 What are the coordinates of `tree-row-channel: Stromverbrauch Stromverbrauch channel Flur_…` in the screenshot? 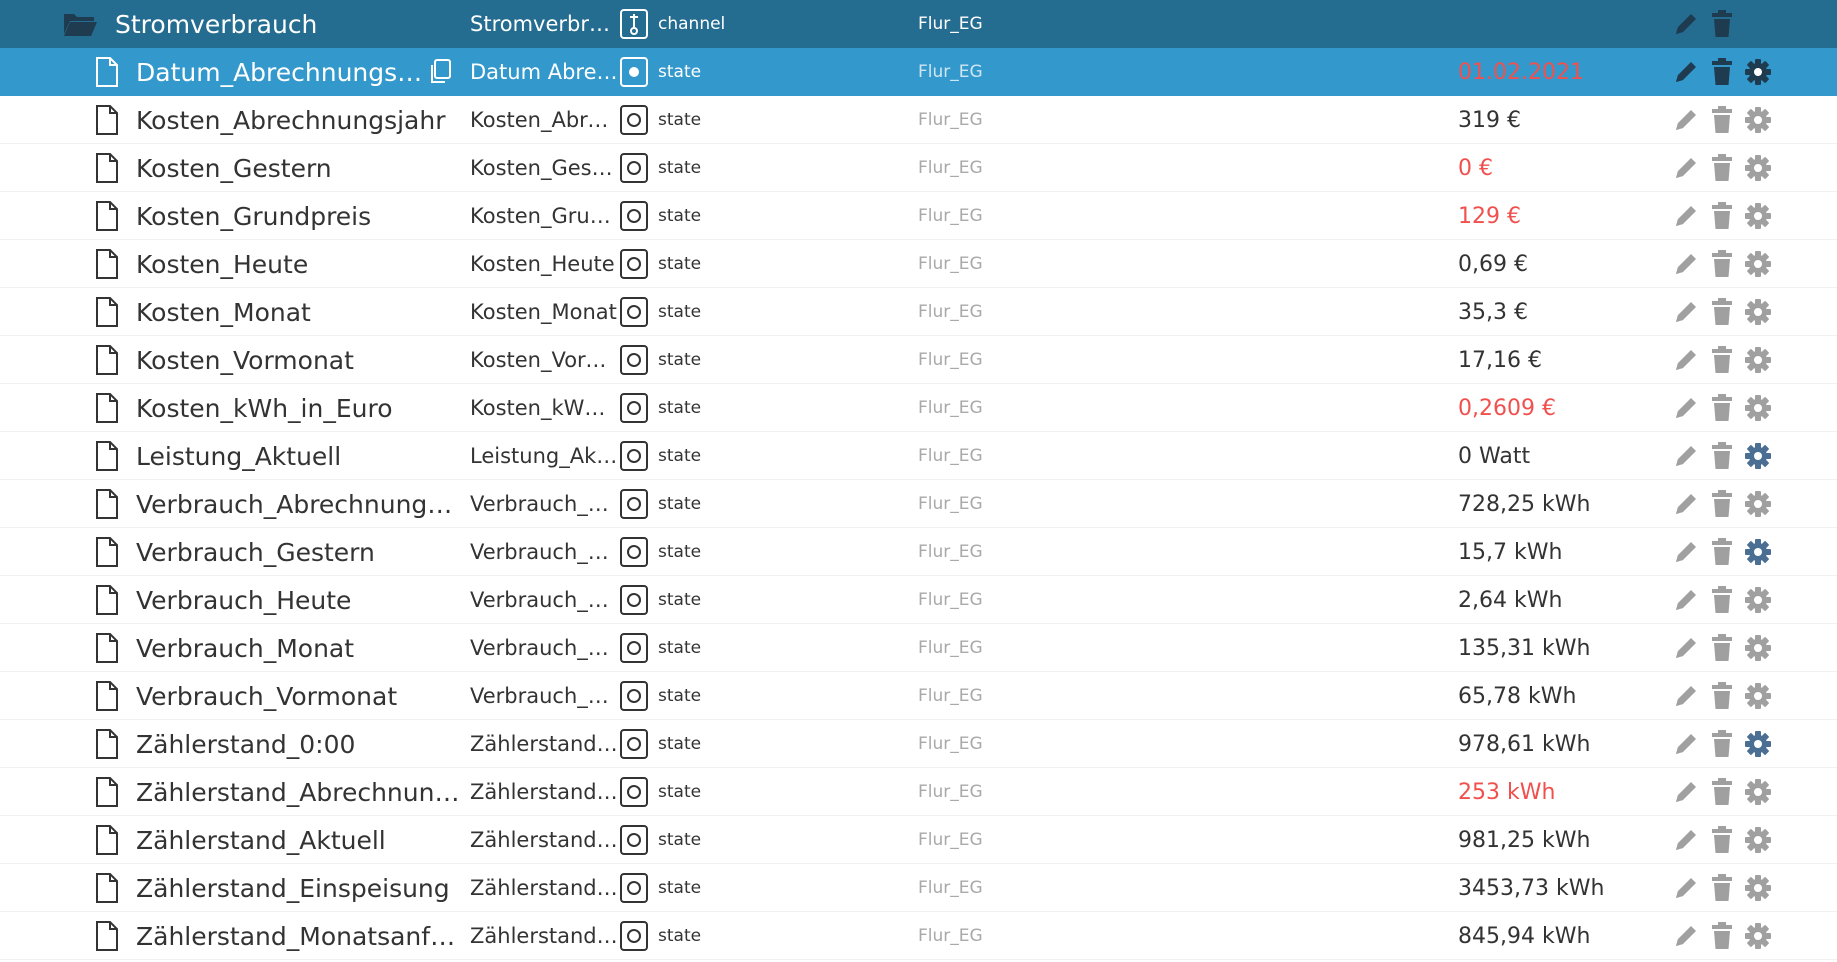 It's located at (918, 24).